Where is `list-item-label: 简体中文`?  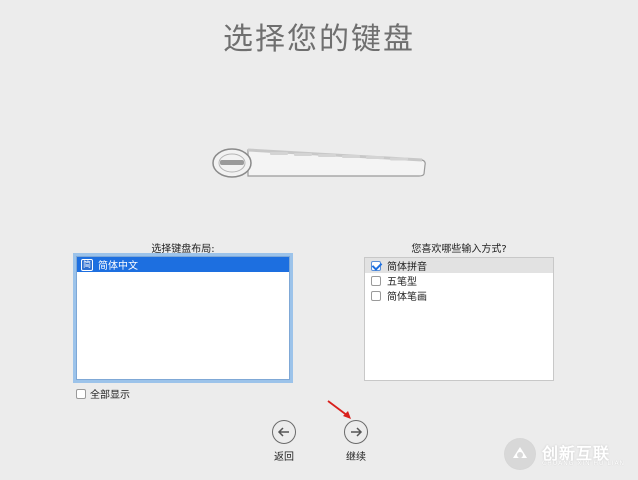
list-item-label: 简体中文 is located at coordinates (118, 266).